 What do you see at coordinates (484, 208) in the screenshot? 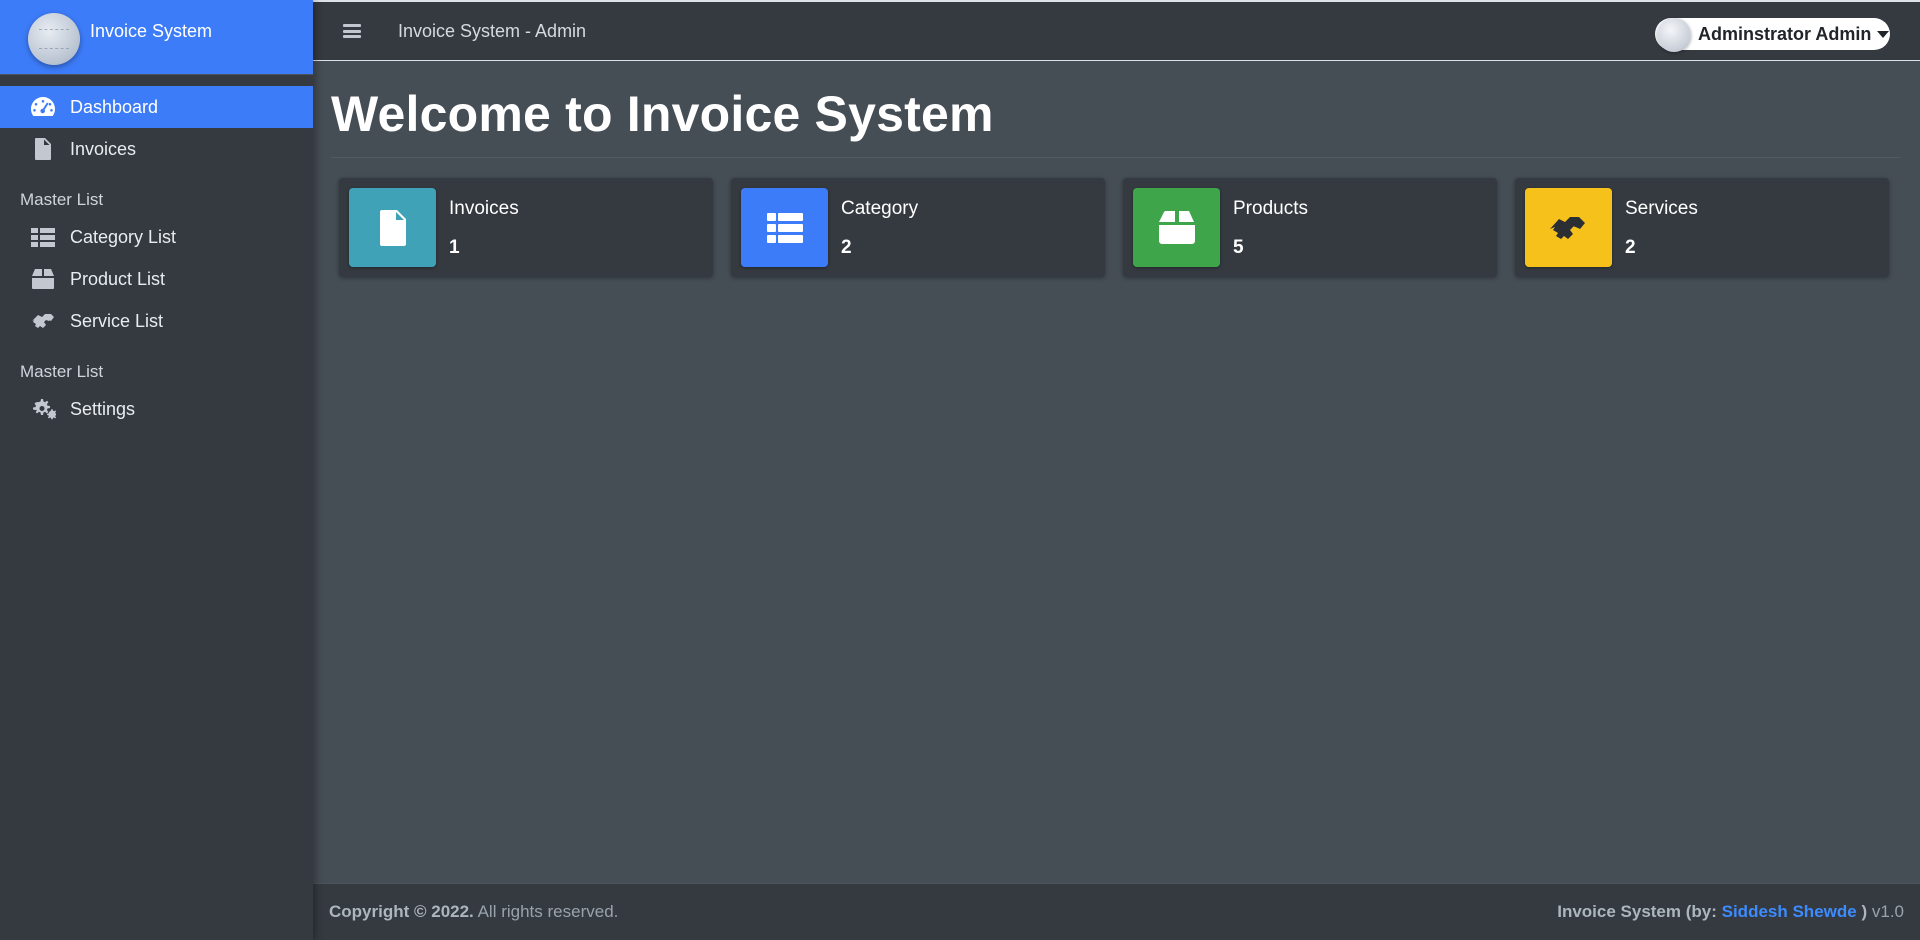
I see `stat-card-label: Invoices` at bounding box center [484, 208].